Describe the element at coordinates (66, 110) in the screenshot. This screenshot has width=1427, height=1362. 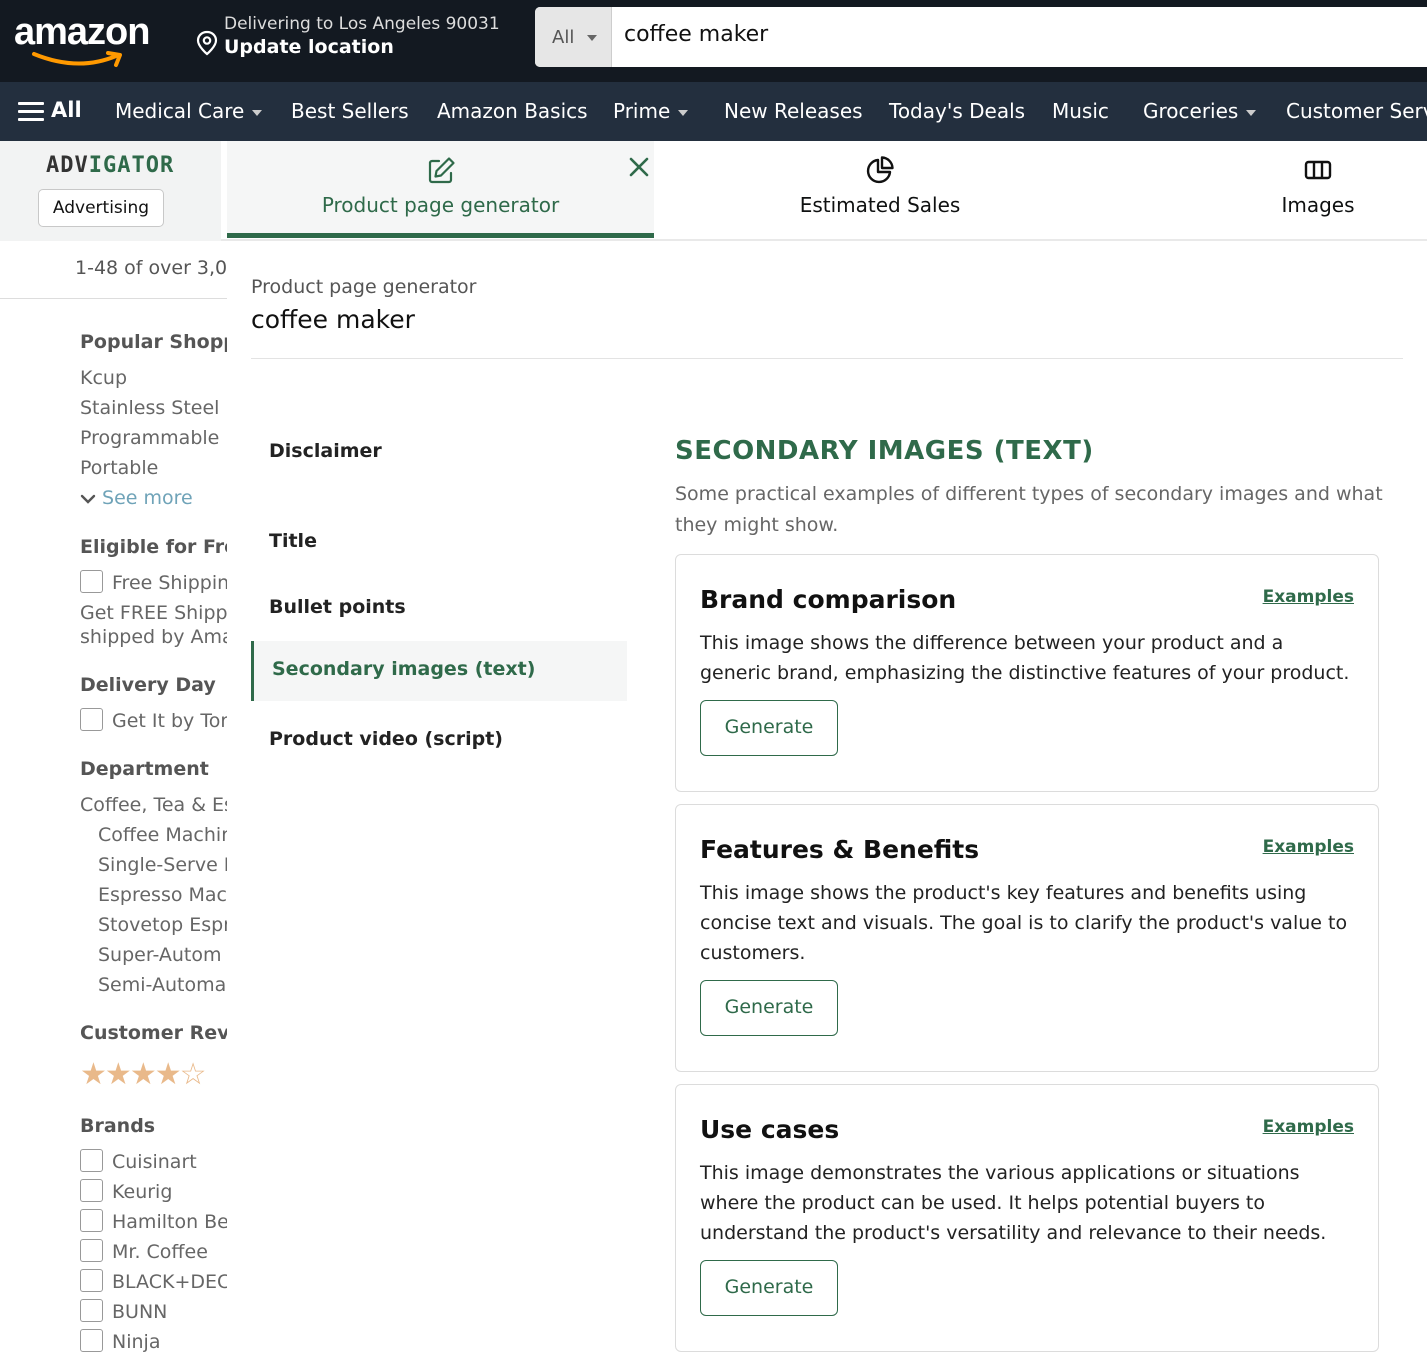
I see `nav-all-button: All` at that location.